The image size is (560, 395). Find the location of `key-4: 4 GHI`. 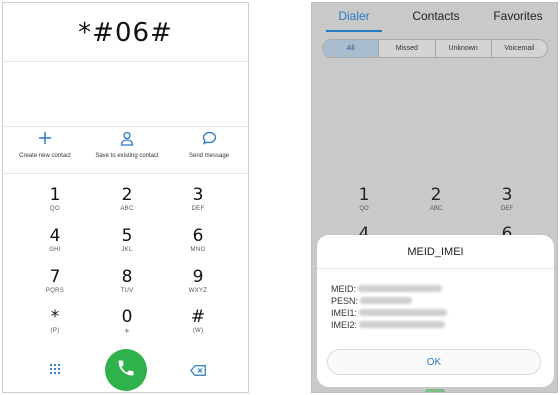

key-4: 4 GHI is located at coordinates (55, 245).